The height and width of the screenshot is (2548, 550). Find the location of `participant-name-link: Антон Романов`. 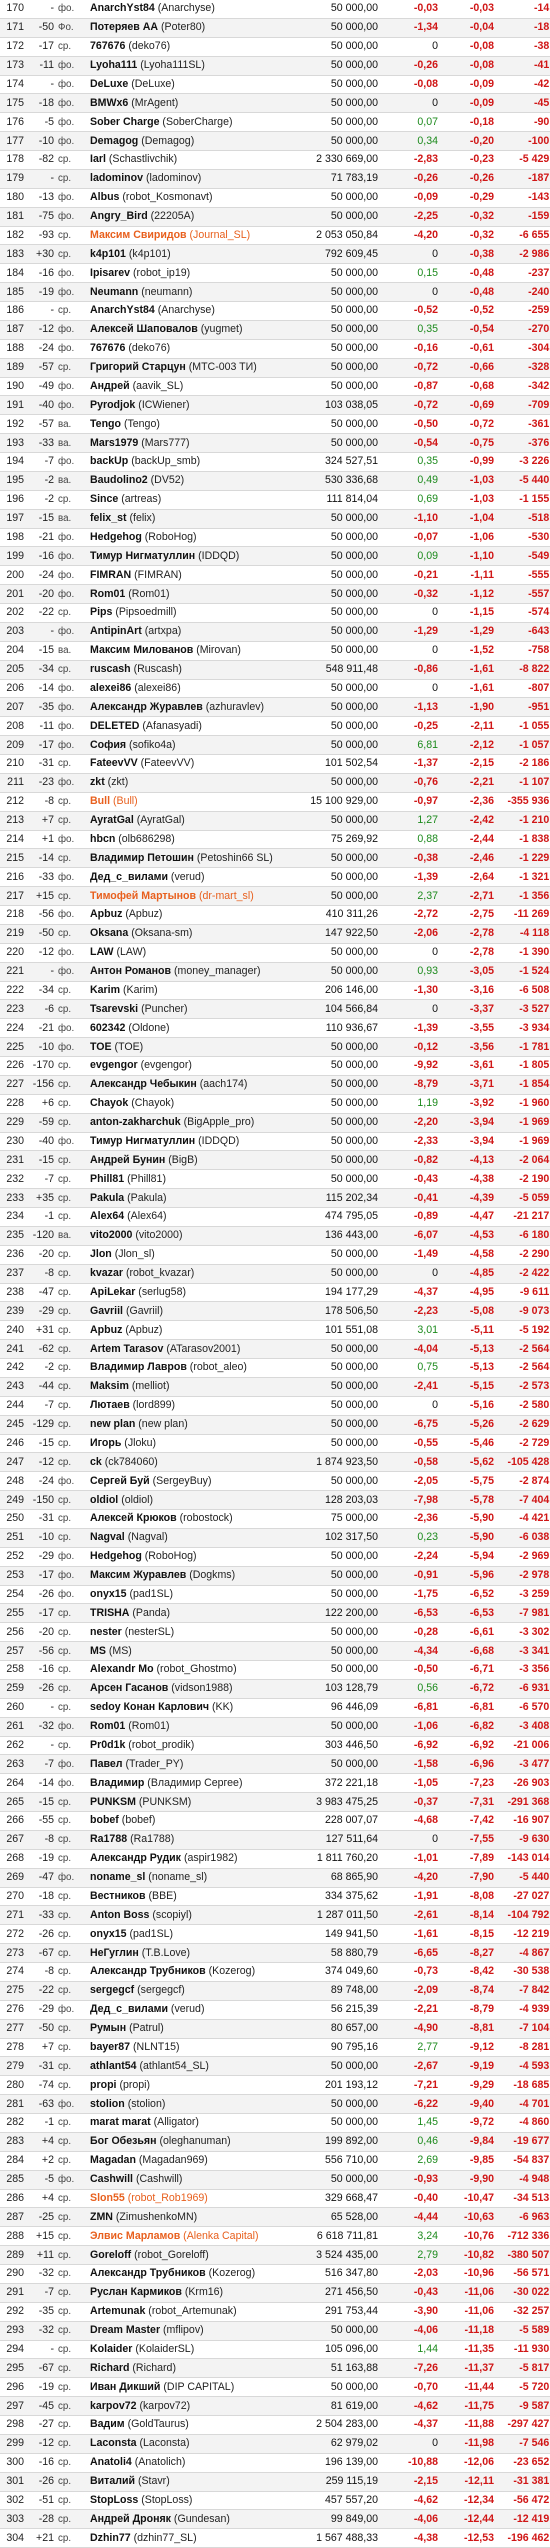

participant-name-link: Антон Романов is located at coordinates (130, 971).